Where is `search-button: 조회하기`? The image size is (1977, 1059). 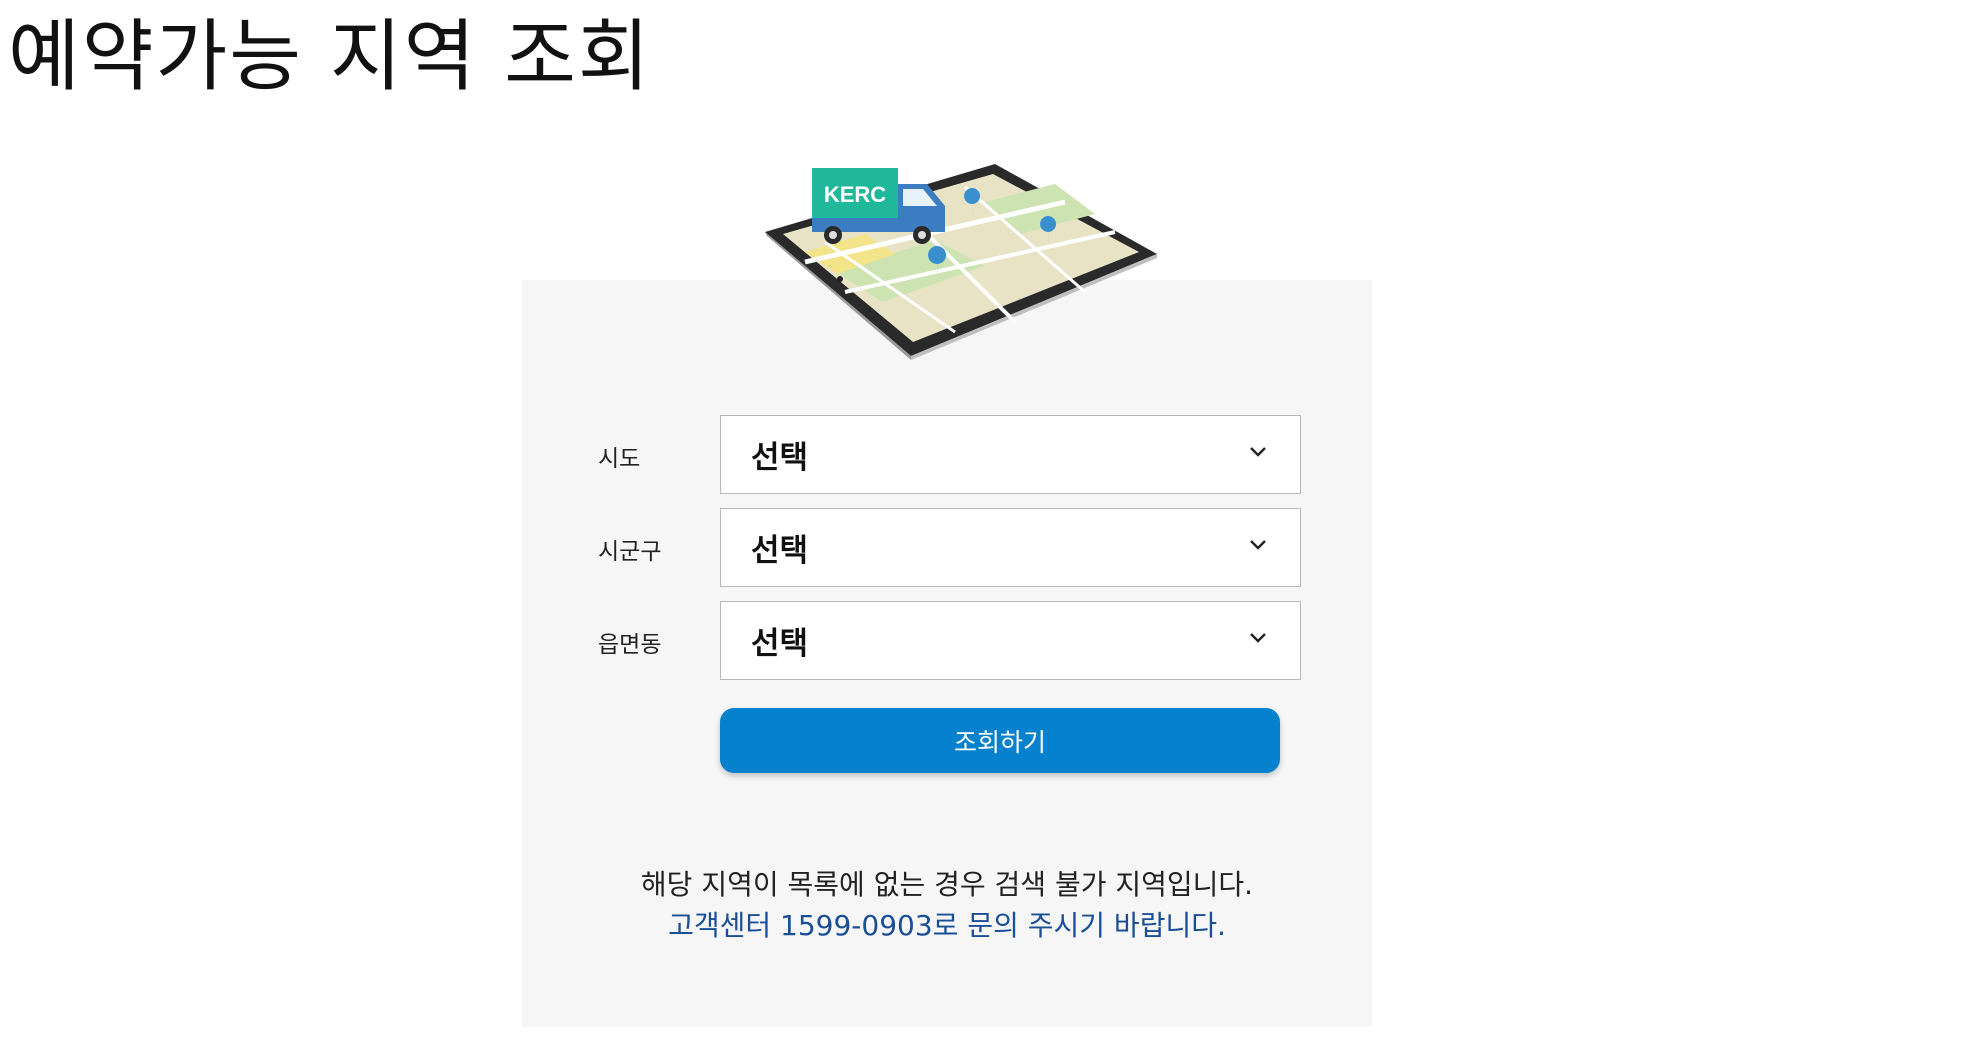
search-button: 조회하기 is located at coordinates (1000, 740).